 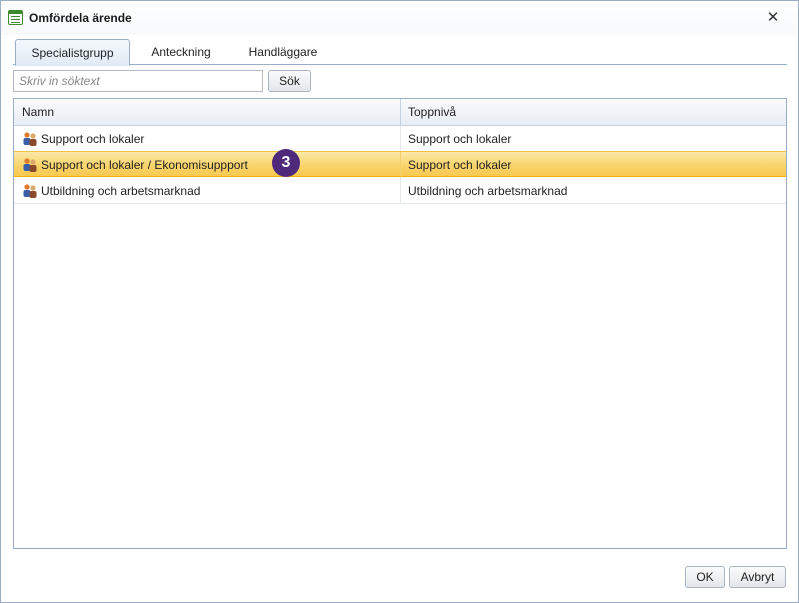 I want to click on column-header-namn: Namn, so click(x=207, y=112).